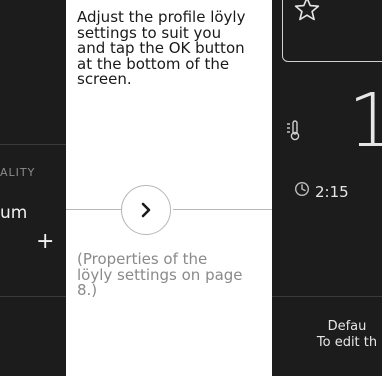 The height and width of the screenshot is (376, 382). Describe the element at coordinates (45, 242) in the screenshot. I see `plus-button: +` at that location.